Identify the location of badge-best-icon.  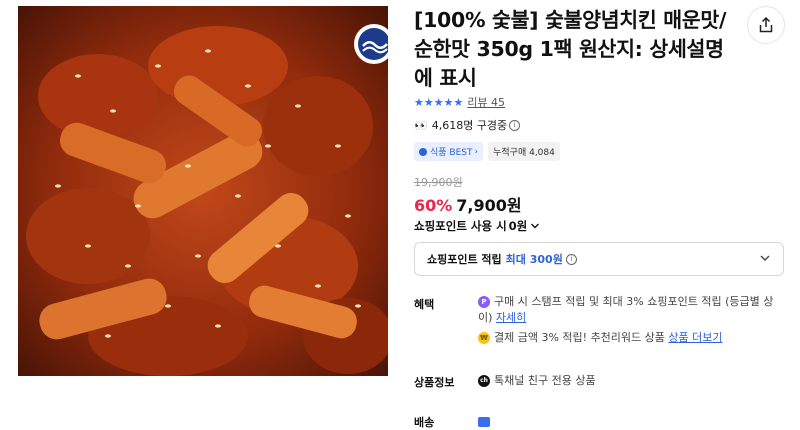
(423, 151).